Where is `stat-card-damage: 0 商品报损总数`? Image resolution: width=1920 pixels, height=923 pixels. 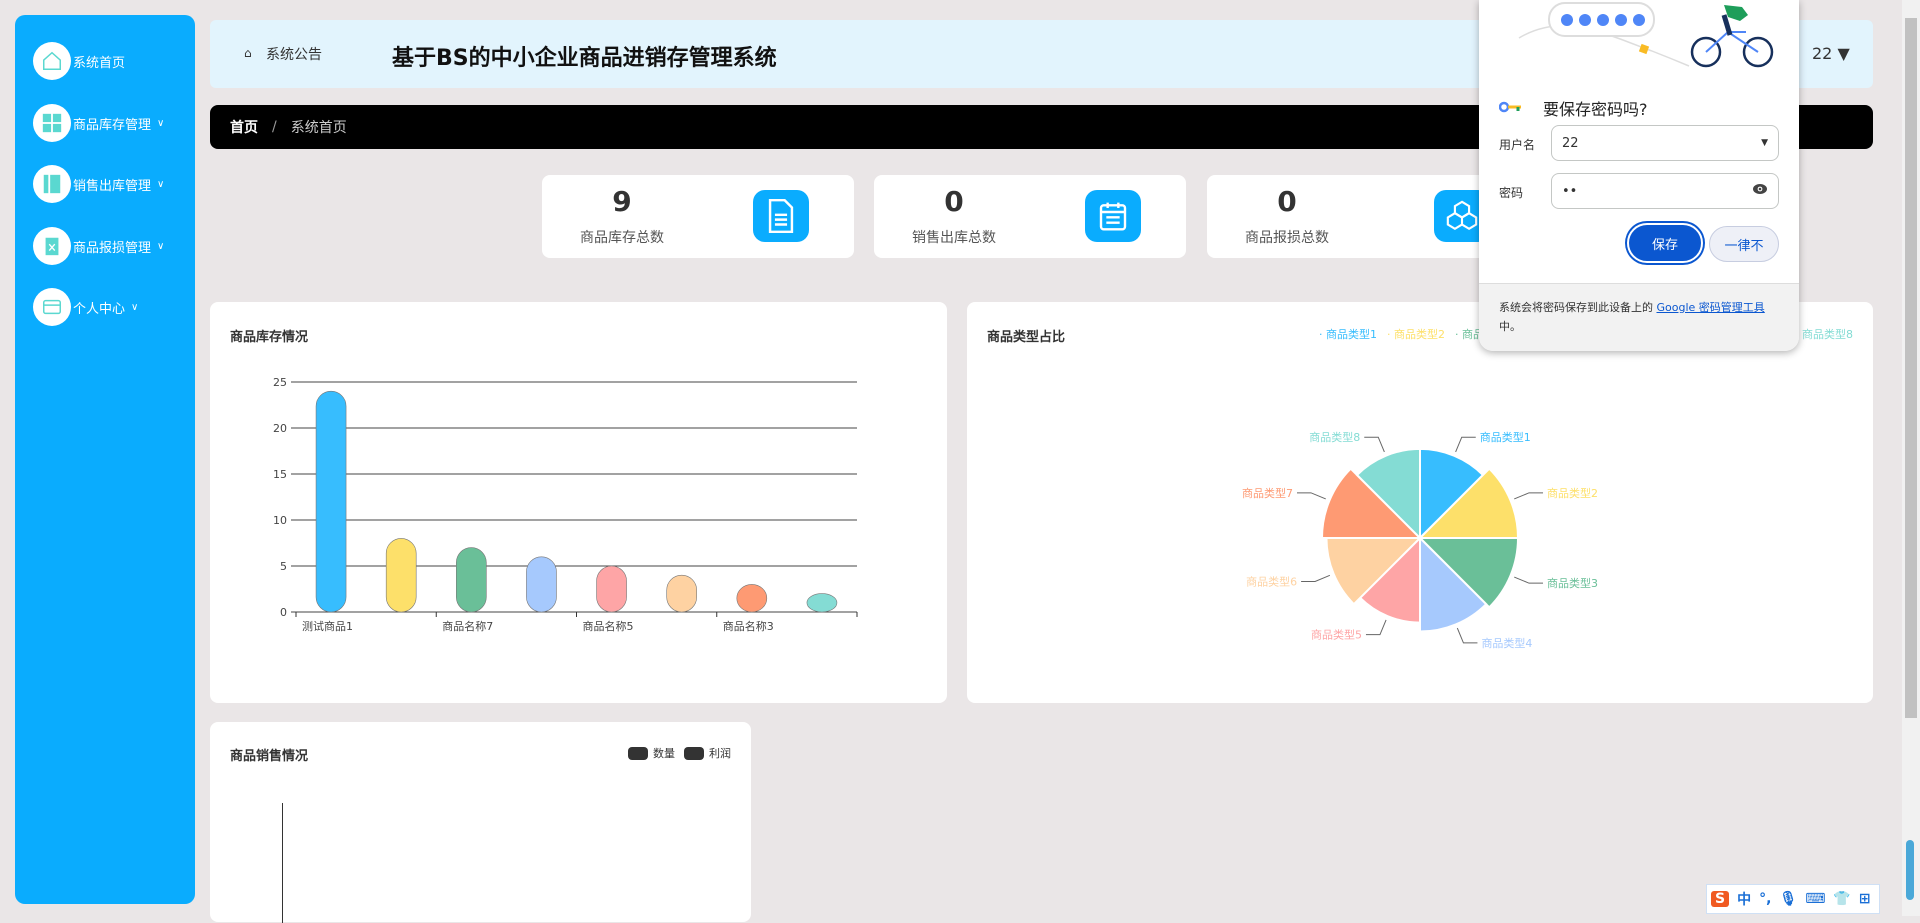 stat-card-damage: 0 商品报损总数 is located at coordinates (1363, 216).